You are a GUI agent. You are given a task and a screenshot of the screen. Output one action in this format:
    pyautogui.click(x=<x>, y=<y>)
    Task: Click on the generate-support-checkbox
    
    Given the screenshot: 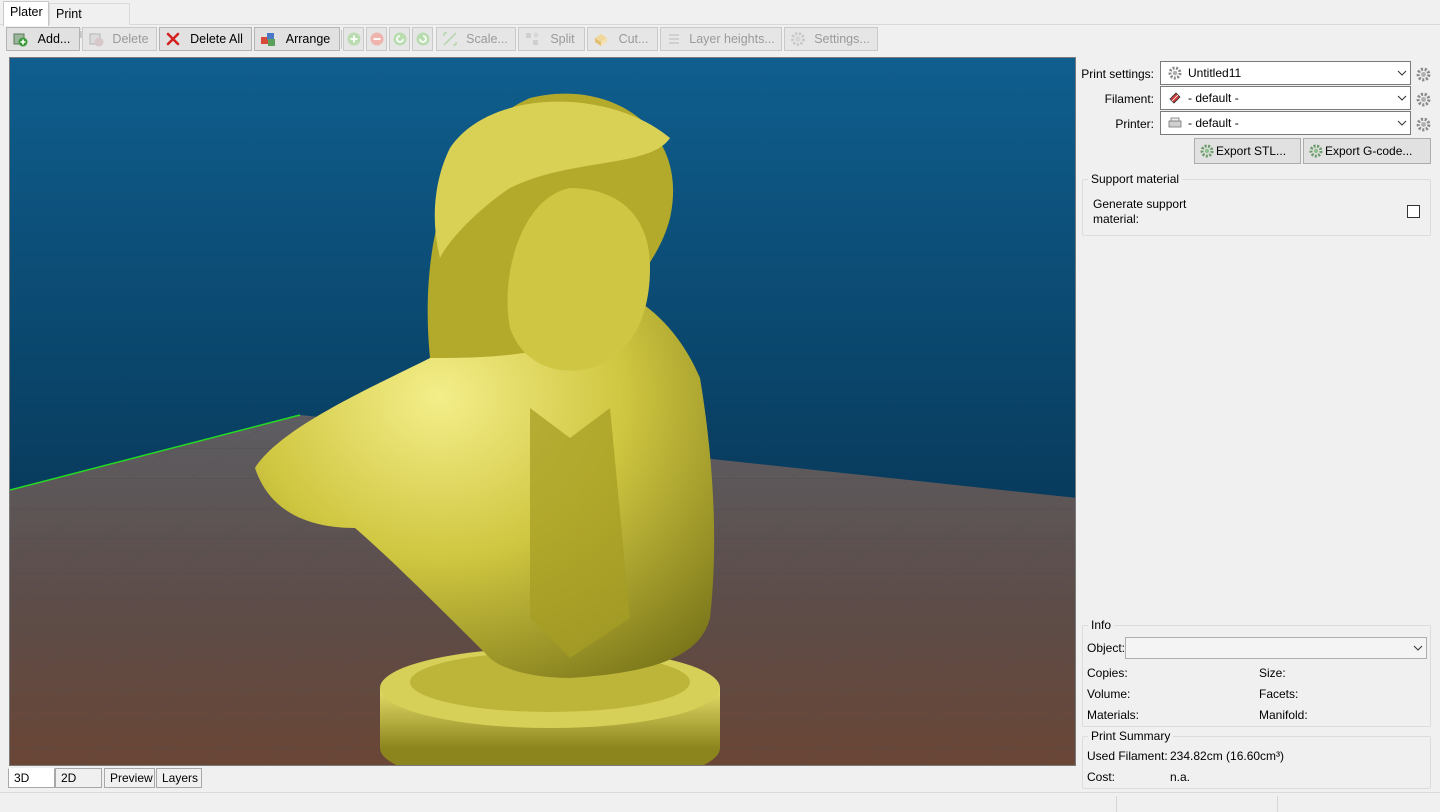 What is the action you would take?
    pyautogui.click(x=1413, y=211)
    